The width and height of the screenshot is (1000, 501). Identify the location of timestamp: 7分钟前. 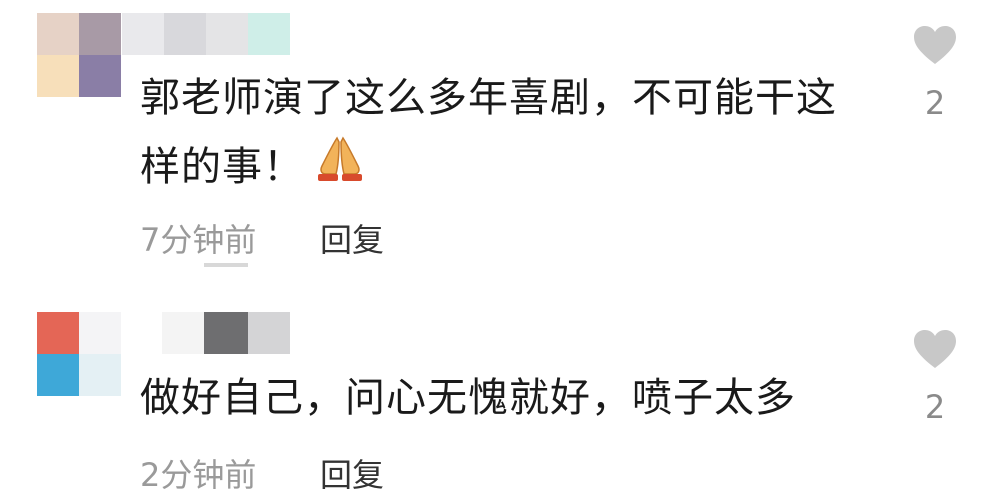
(198, 240).